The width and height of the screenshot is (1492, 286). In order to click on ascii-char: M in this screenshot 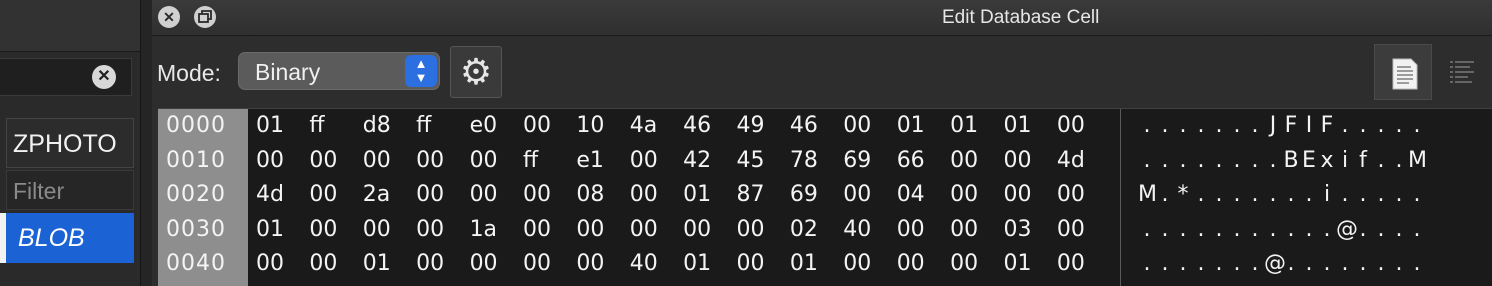, I will do `click(1417, 161)`.